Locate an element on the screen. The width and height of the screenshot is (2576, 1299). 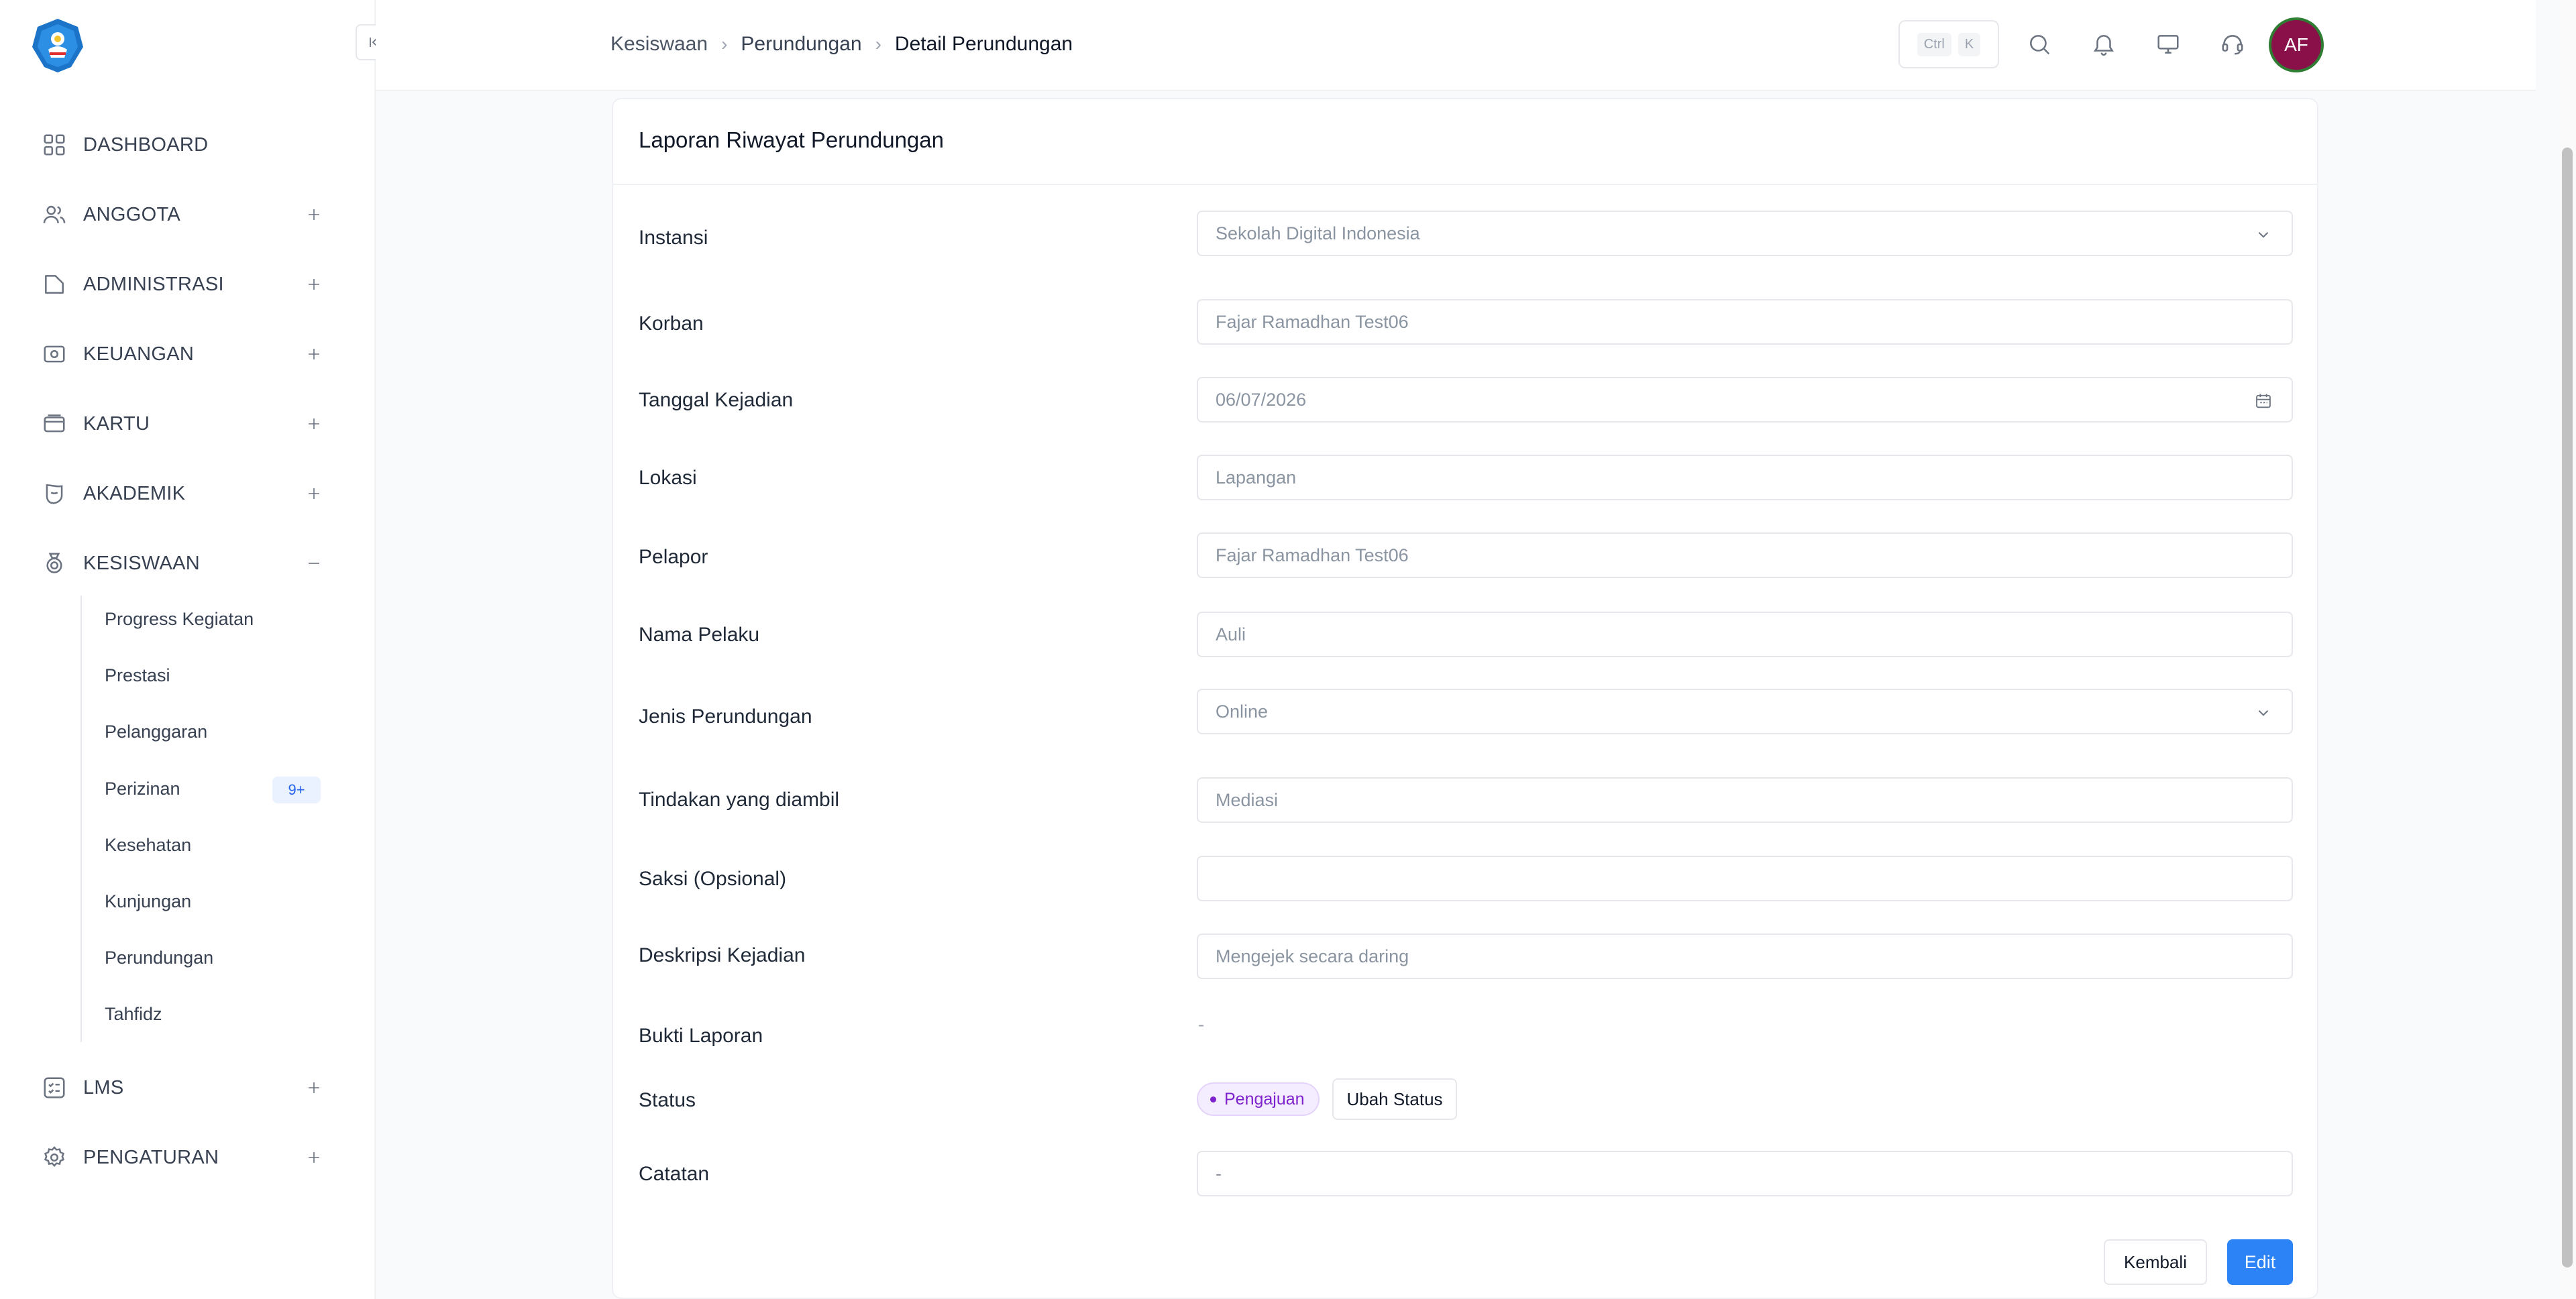
sidebar-subitem-pelanggaran: Pelanggaran is located at coordinates (215, 732).